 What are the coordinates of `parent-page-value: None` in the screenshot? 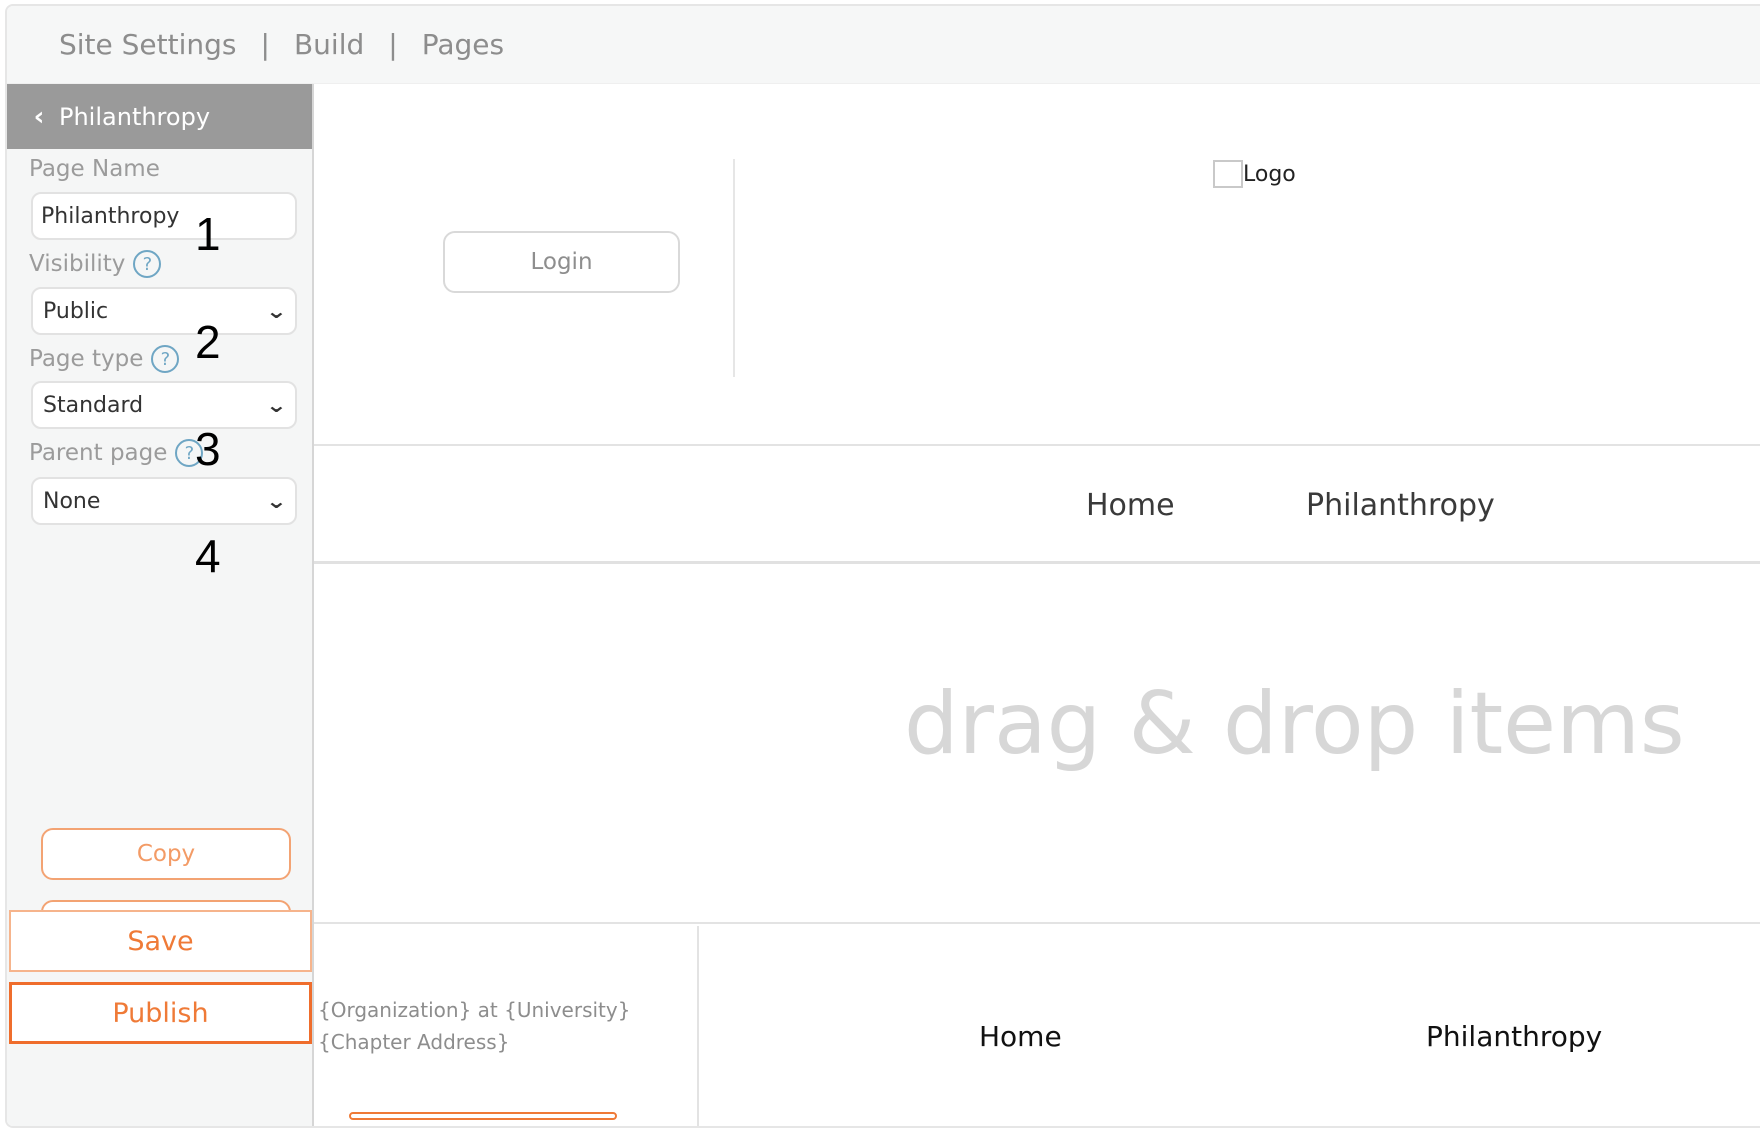 It's located at (72, 501).